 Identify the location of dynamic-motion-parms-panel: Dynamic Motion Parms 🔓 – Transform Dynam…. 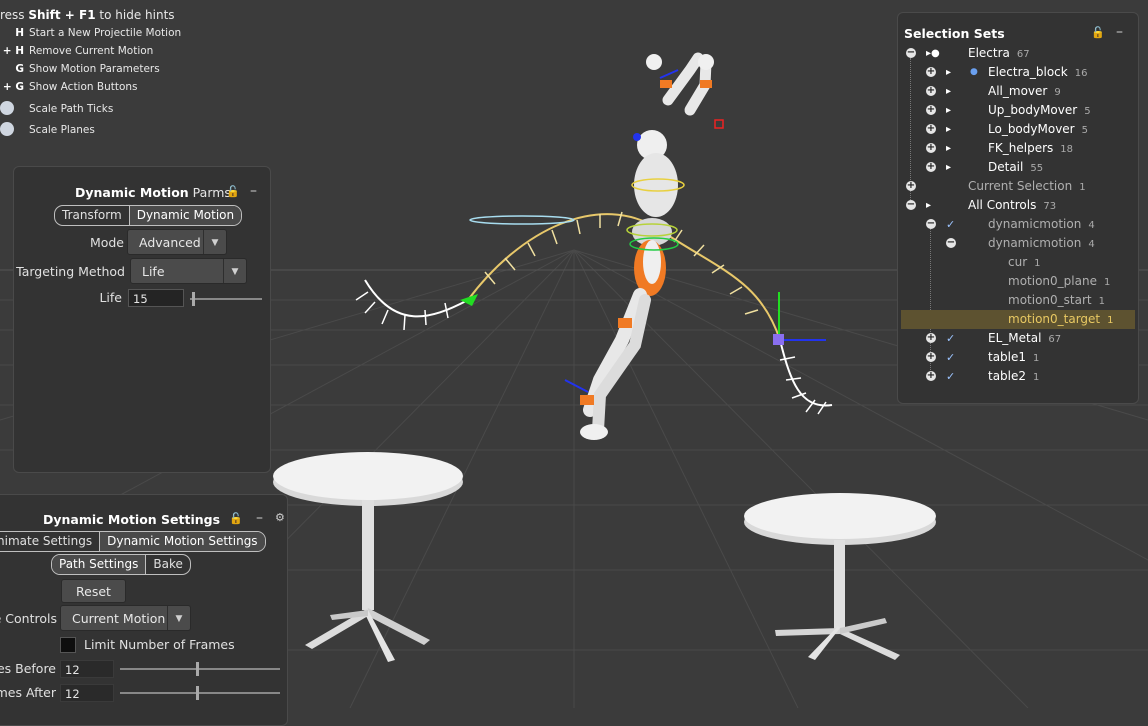
(142, 319).